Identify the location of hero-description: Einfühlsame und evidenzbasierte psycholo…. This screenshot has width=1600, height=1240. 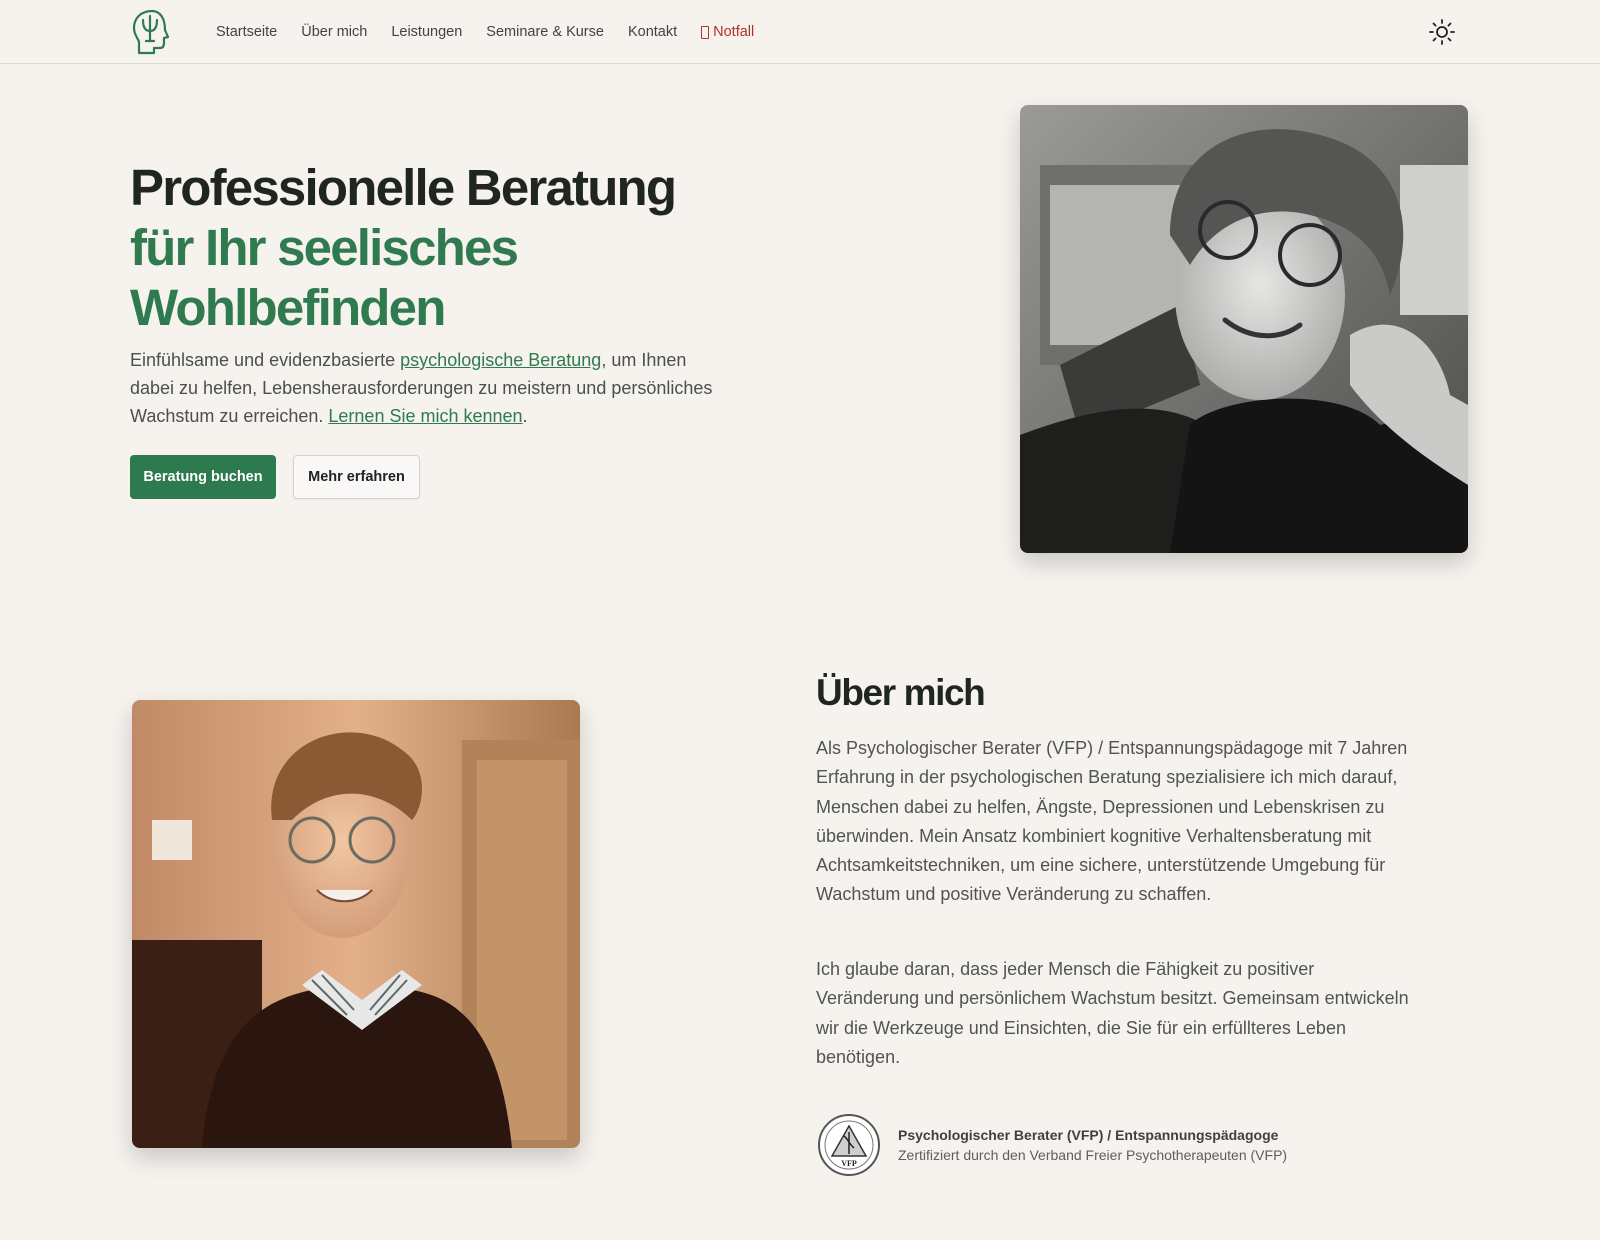
(430, 388).